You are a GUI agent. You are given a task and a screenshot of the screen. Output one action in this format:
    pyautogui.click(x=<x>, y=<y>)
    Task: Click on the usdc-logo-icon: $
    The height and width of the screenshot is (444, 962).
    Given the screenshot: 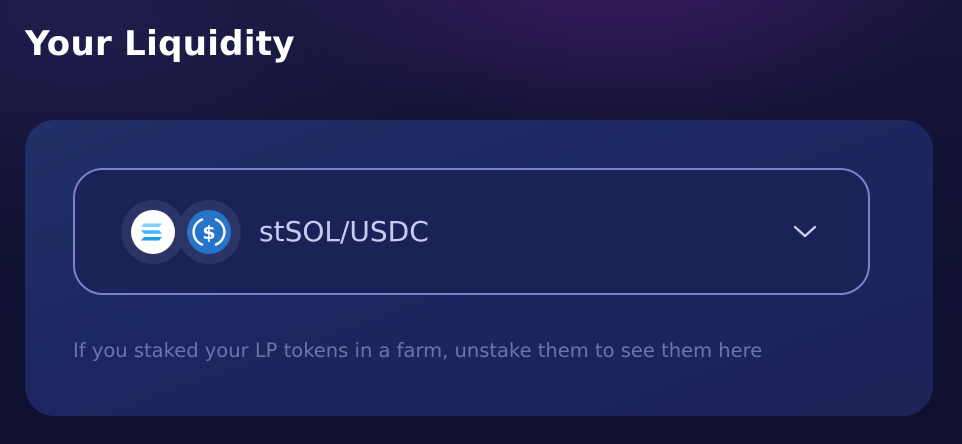 What is the action you would take?
    pyautogui.click(x=209, y=232)
    